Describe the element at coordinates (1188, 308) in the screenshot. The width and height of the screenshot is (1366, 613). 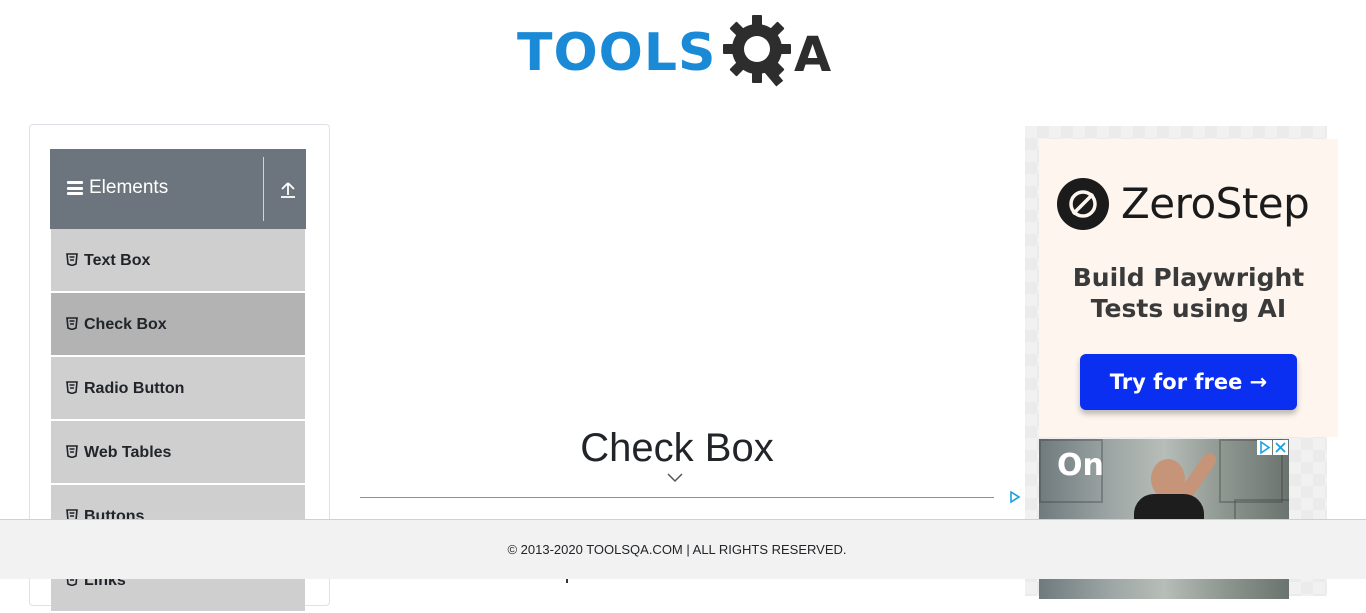
I see `headline-line-2: Tests using AI` at that location.